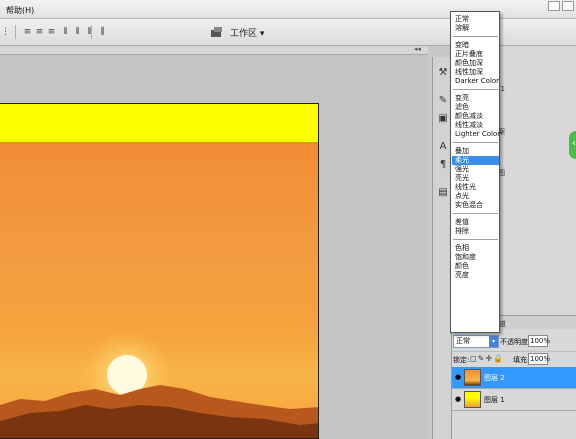 The width and height of the screenshot is (576, 439). I want to click on menu-item: 变亮, so click(475, 98).